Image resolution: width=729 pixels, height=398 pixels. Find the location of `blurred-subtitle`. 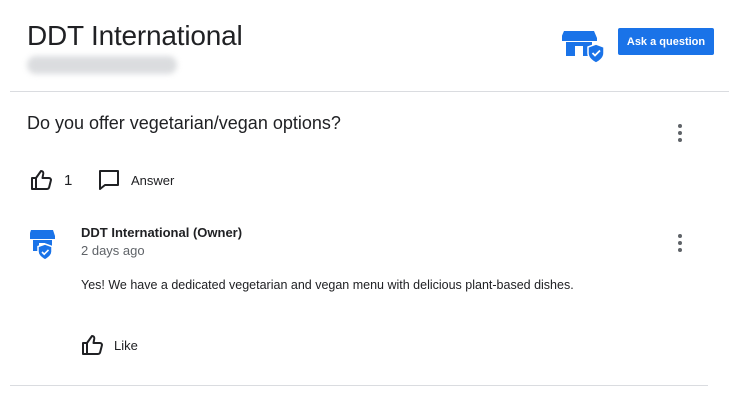

blurred-subtitle is located at coordinates (102, 65).